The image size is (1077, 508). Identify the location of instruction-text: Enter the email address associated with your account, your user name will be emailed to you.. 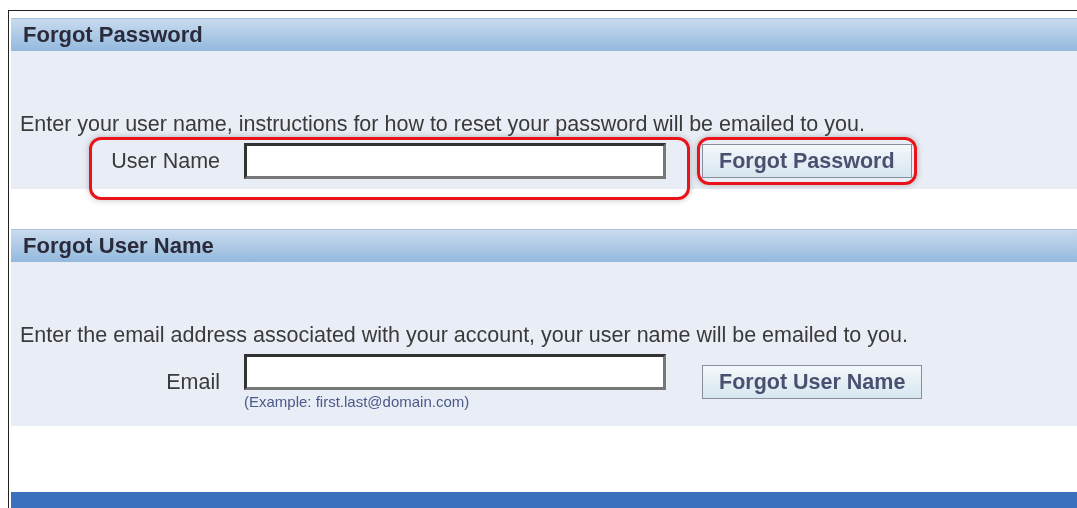
(464, 335).